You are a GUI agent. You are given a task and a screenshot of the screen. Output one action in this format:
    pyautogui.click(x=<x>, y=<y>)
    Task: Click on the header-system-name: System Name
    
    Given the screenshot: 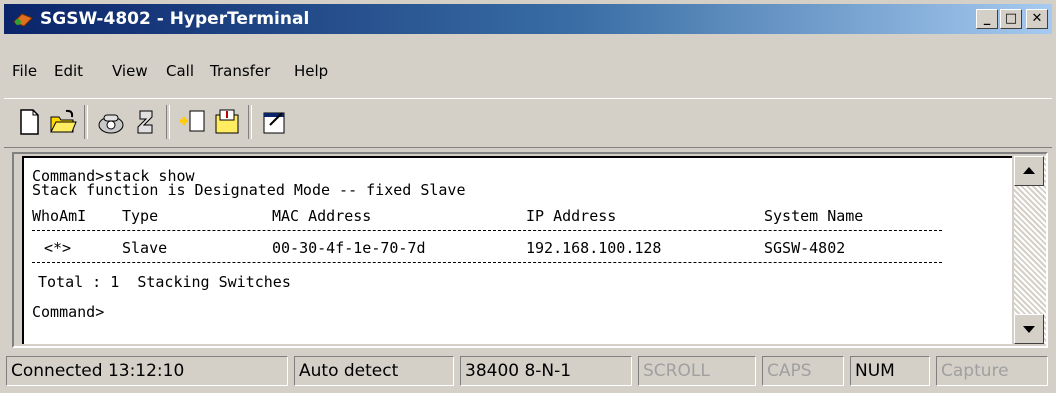 What is the action you would take?
    pyautogui.click(x=814, y=216)
    